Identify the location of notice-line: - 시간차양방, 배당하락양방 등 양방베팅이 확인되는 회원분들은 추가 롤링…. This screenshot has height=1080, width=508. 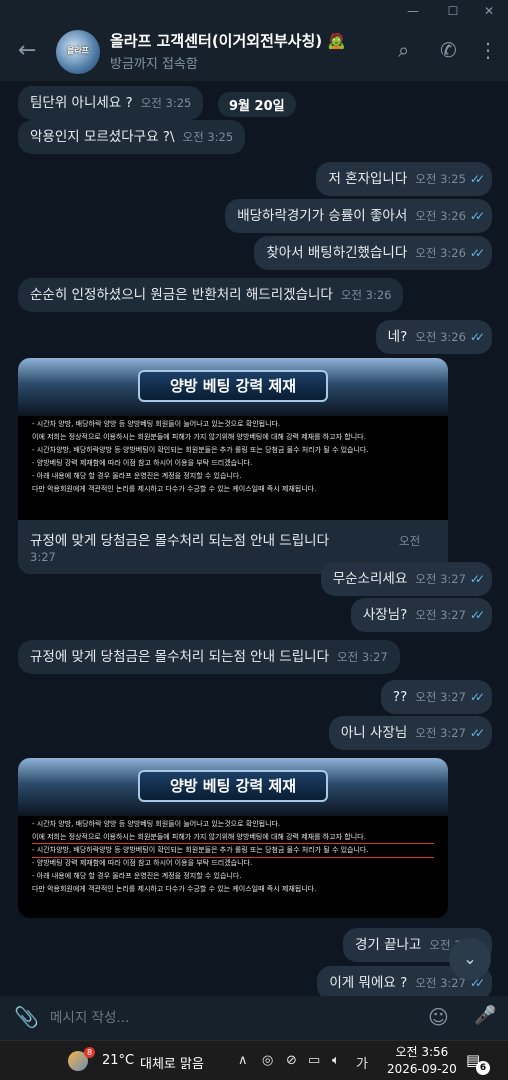
(200, 450).